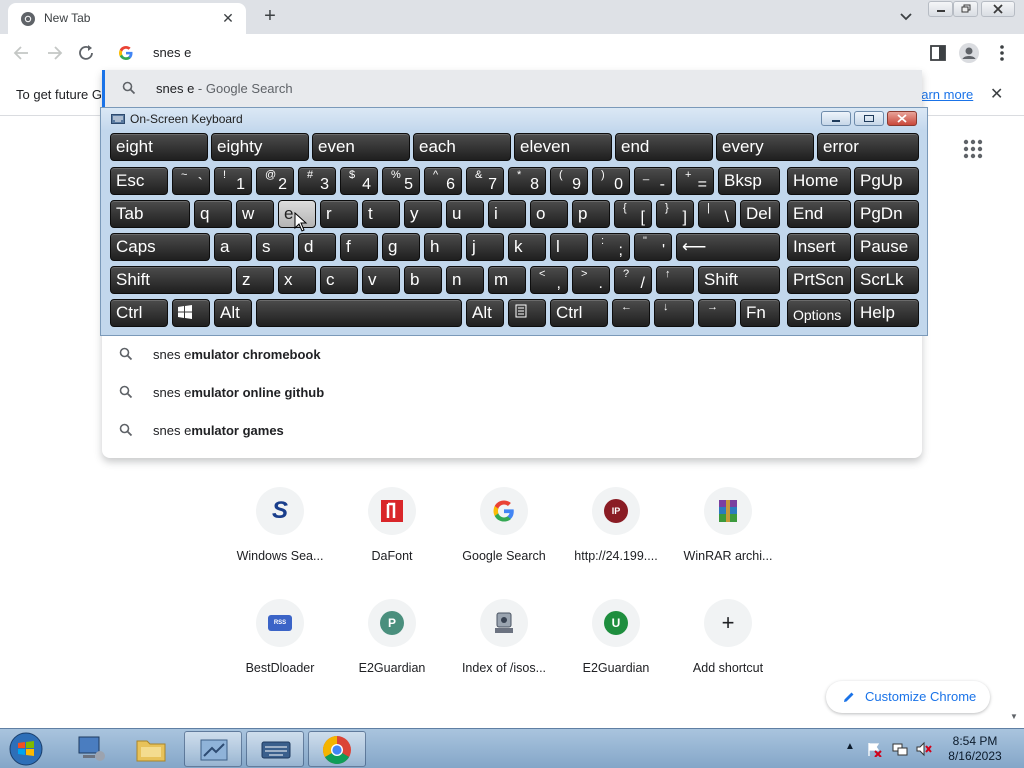 The width and height of the screenshot is (1024, 768). Describe the element at coordinates (760, 313) in the screenshot. I see `key-fn: Fn` at that location.